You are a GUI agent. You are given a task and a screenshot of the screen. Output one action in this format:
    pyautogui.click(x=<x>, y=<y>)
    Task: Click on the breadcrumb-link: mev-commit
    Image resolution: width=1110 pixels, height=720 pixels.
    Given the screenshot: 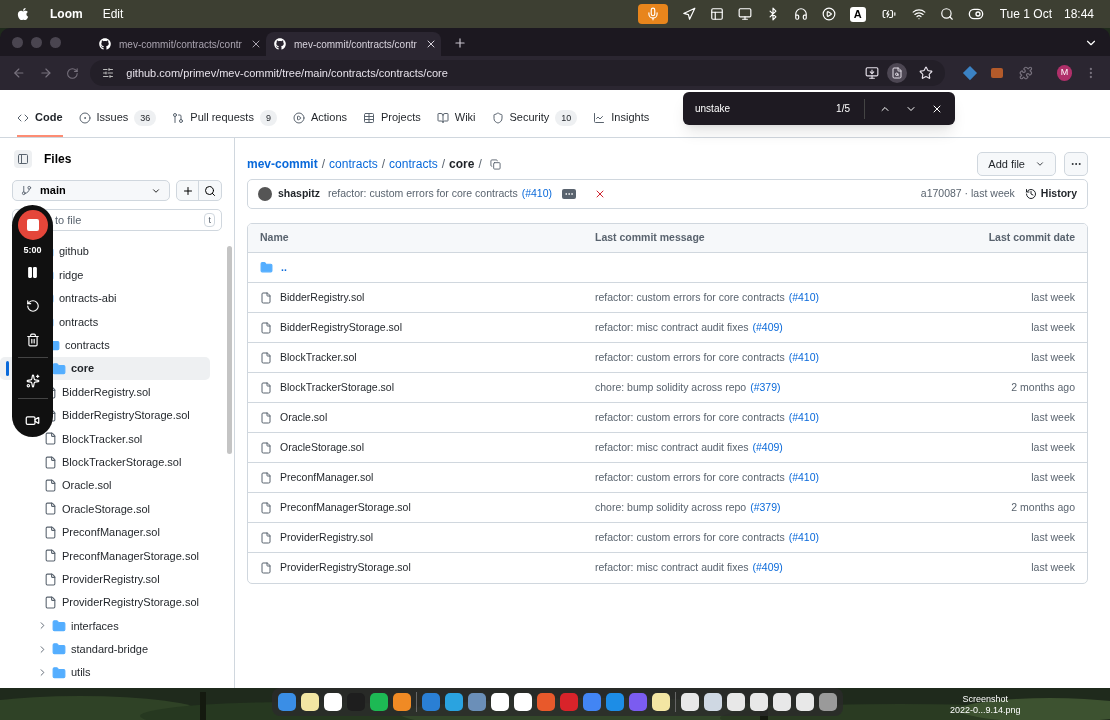 What is the action you would take?
    pyautogui.click(x=282, y=164)
    